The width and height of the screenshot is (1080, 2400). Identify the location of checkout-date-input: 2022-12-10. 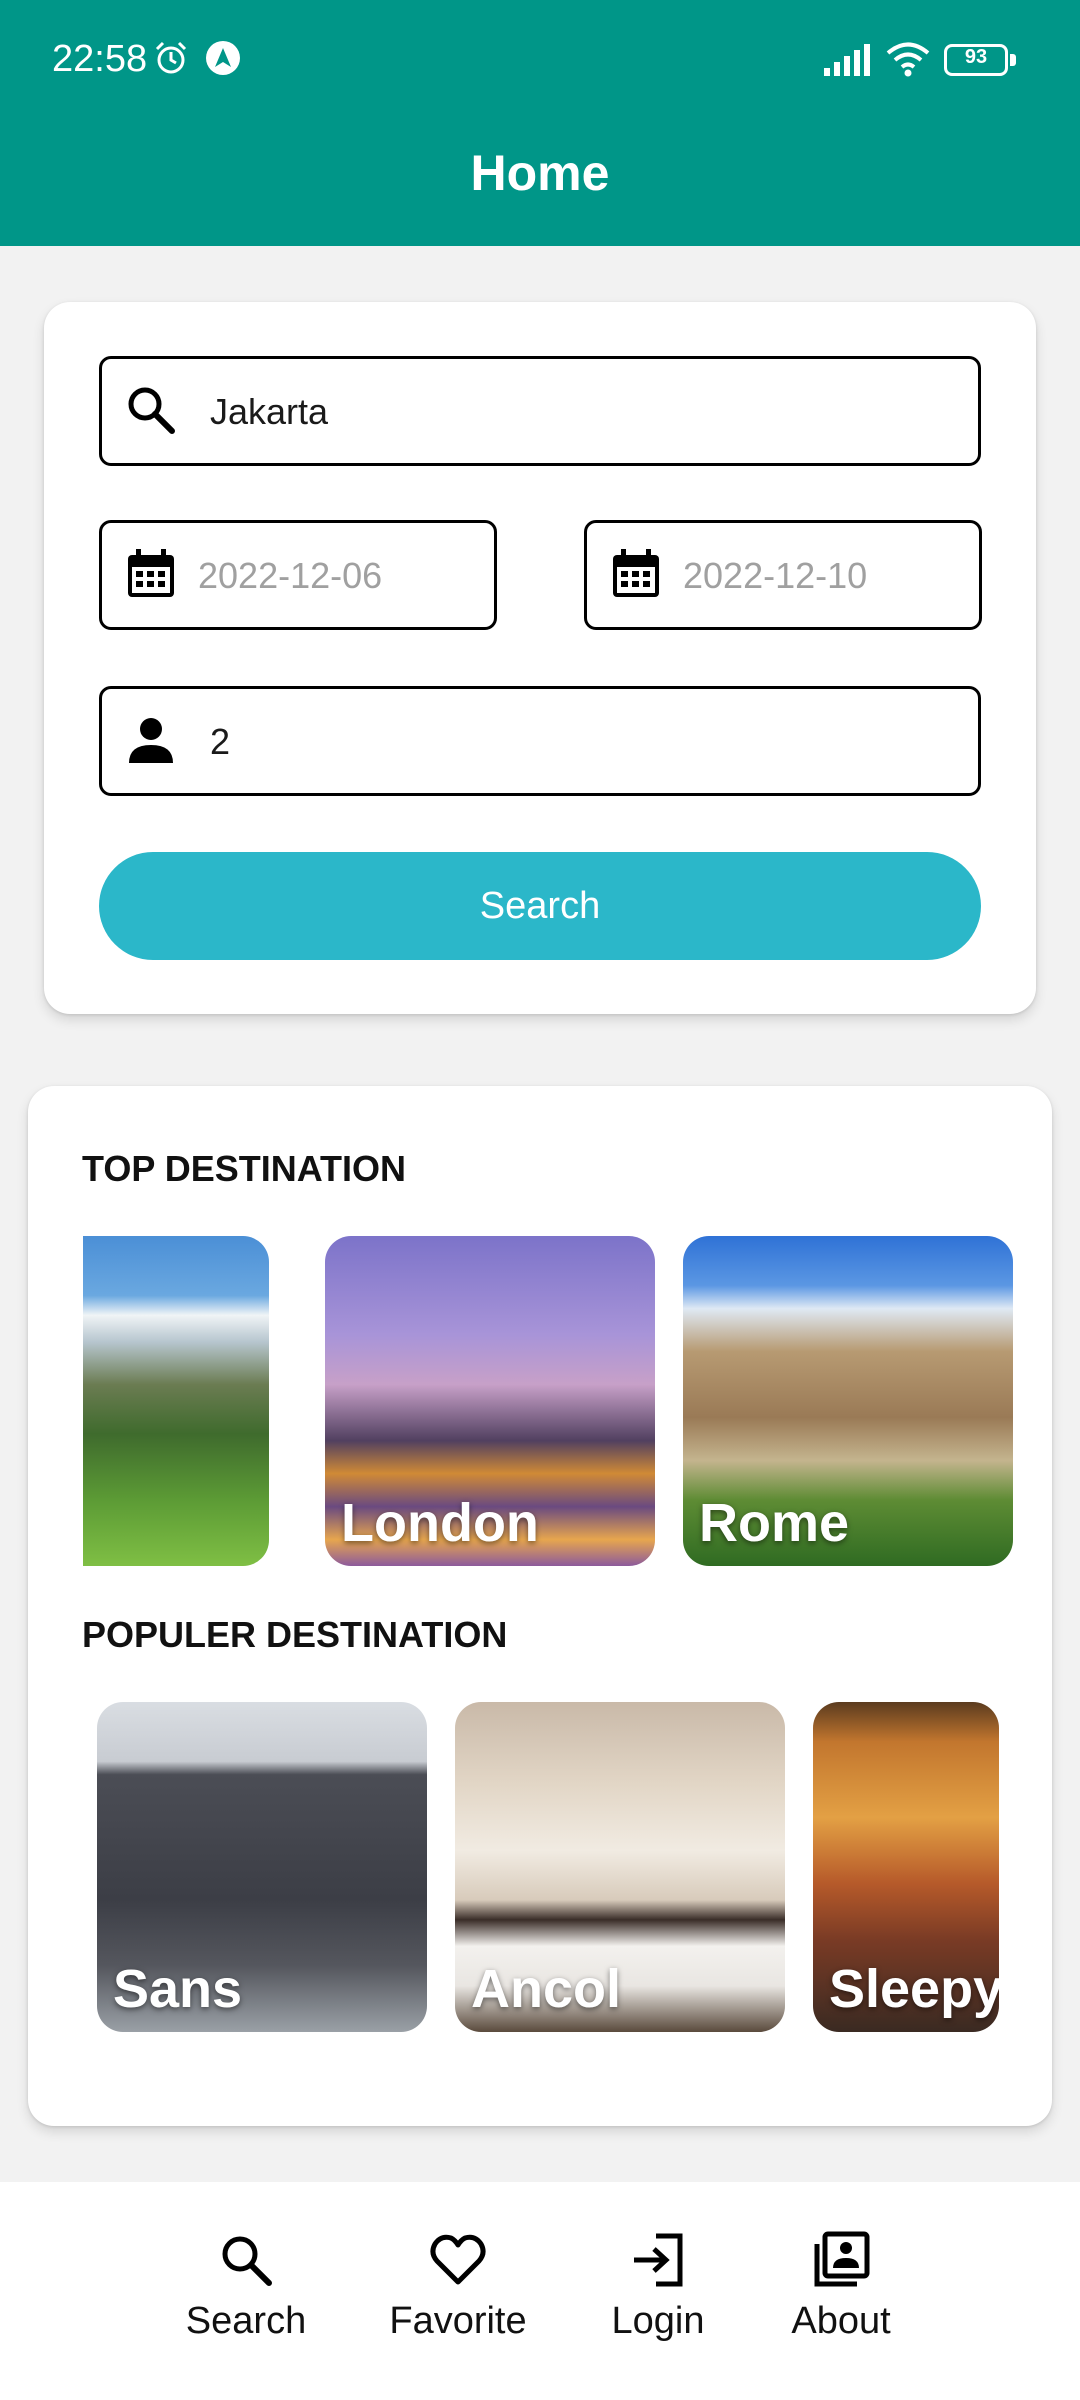
(783, 575).